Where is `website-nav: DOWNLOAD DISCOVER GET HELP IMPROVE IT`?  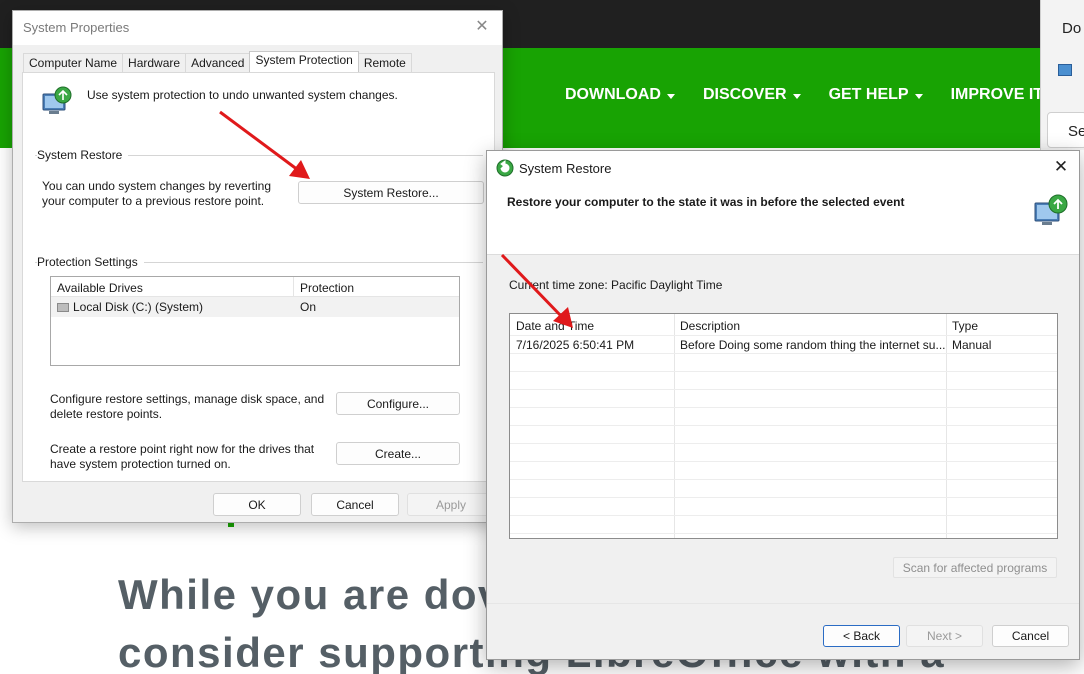 website-nav: DOWNLOAD DISCOVER GET HELP IMPROVE IT is located at coordinates (811, 95).